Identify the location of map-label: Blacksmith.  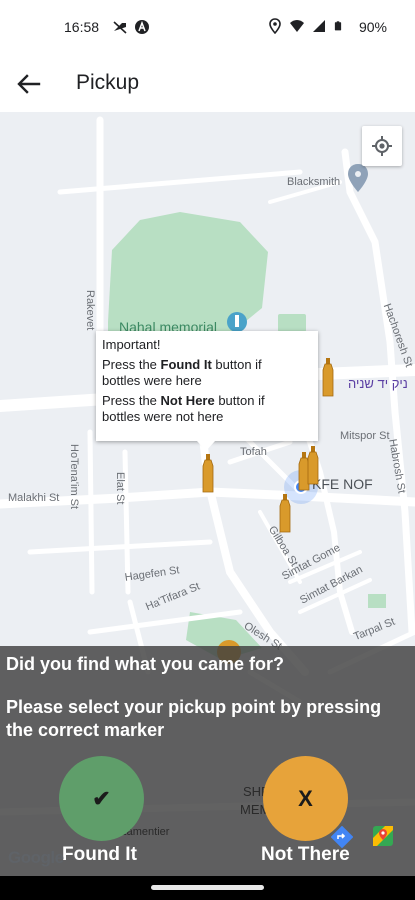
(314, 182).